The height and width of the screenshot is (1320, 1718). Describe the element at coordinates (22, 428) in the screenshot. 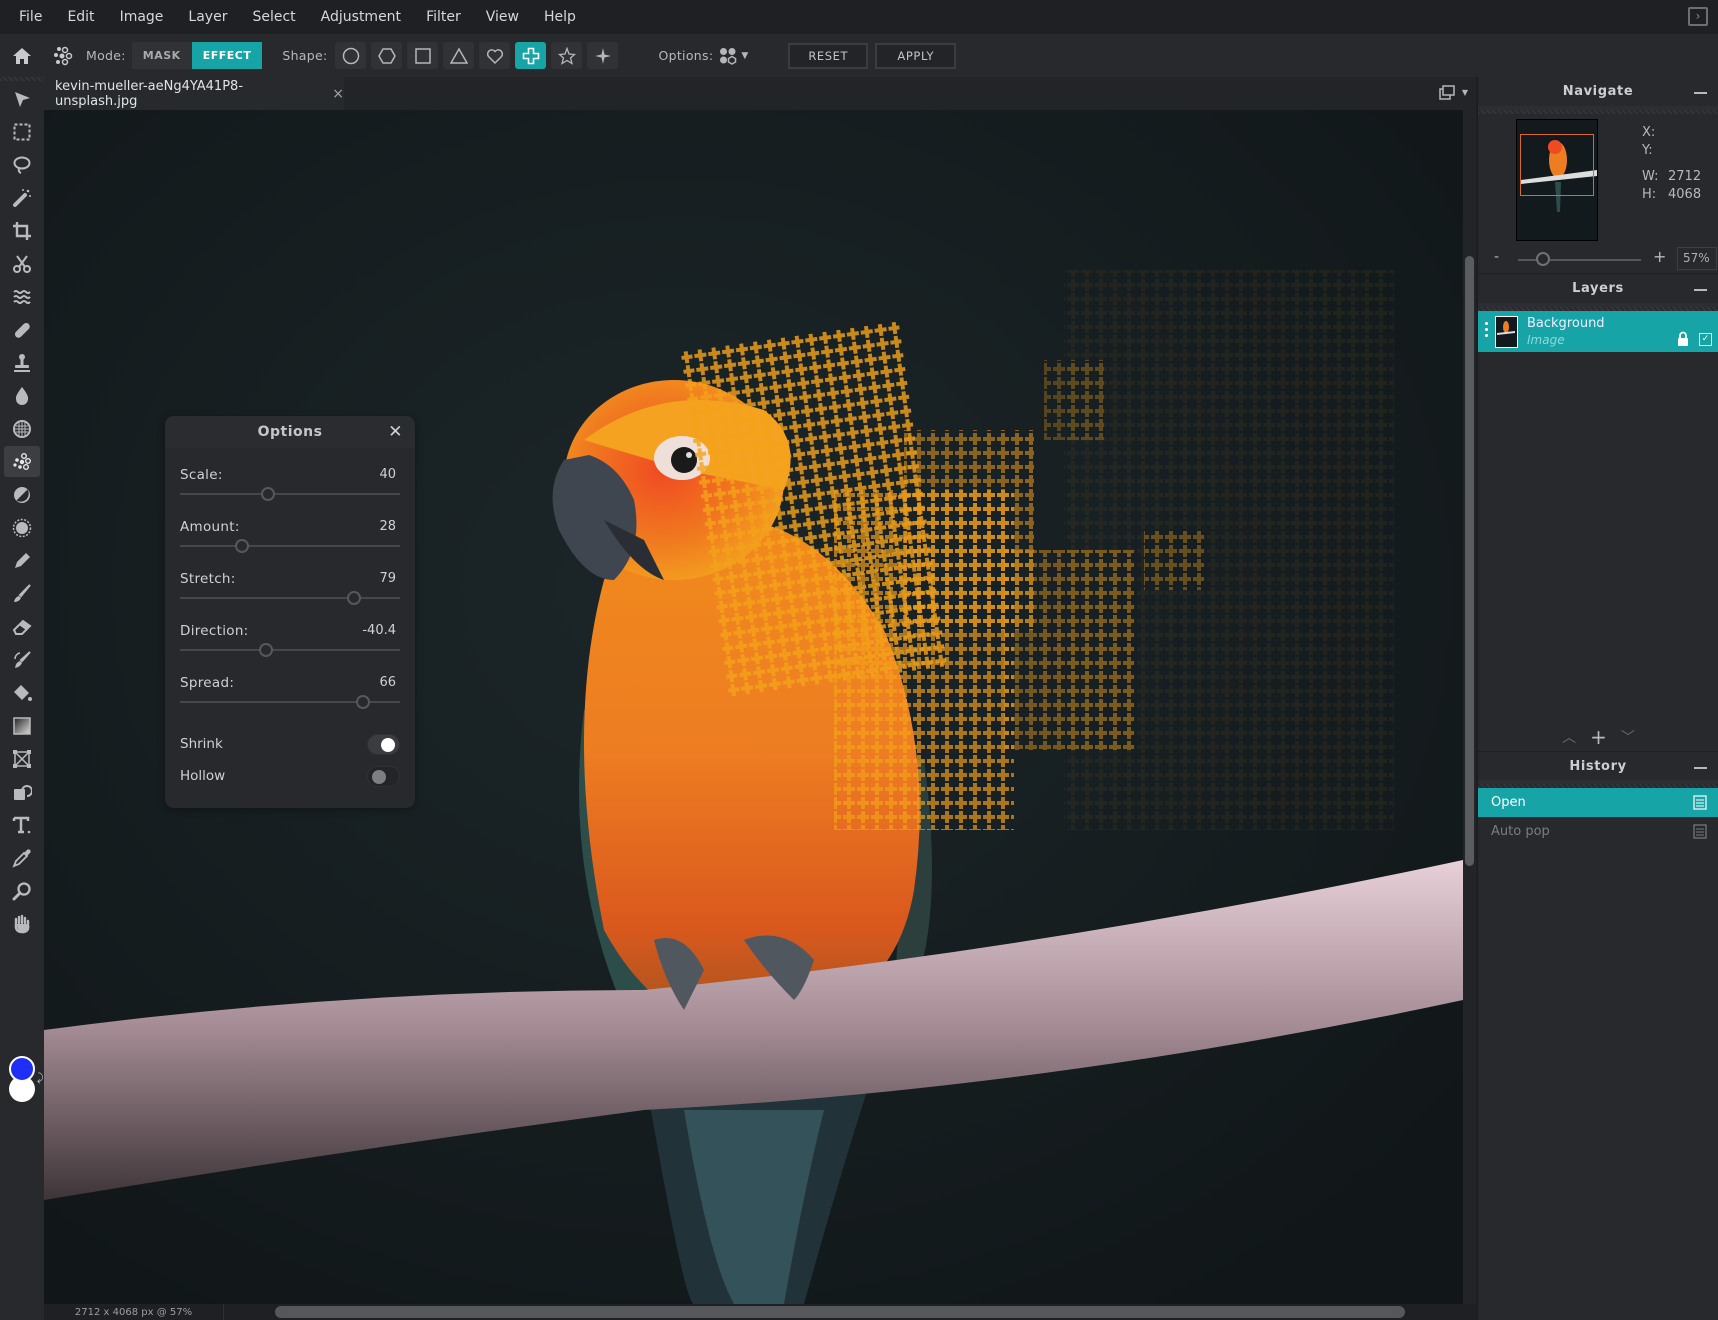

I see `tool-sponge` at that location.